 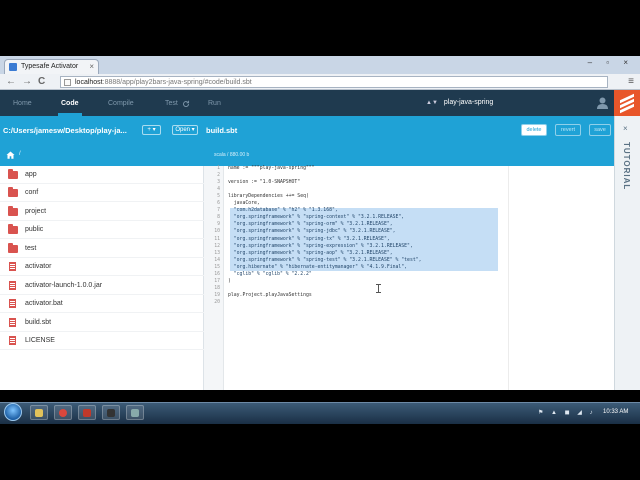 What do you see at coordinates (567, 412) in the screenshot?
I see `system-tray: ⚑ ▲ ◼ ◢ ♪` at bounding box center [567, 412].